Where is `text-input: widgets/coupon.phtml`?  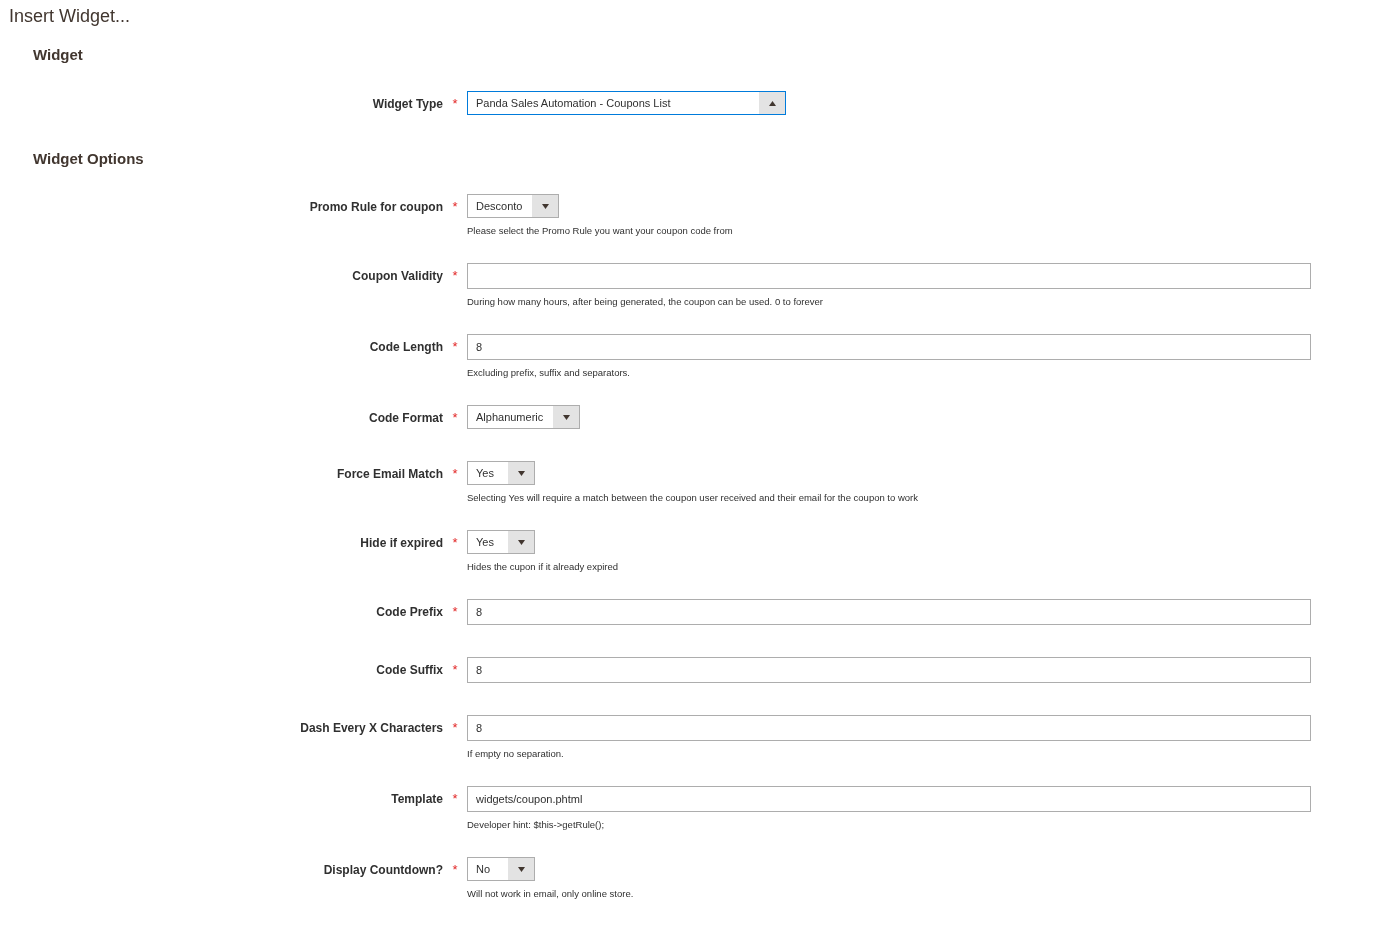
text-input: widgets/coupon.phtml is located at coordinates (889, 799).